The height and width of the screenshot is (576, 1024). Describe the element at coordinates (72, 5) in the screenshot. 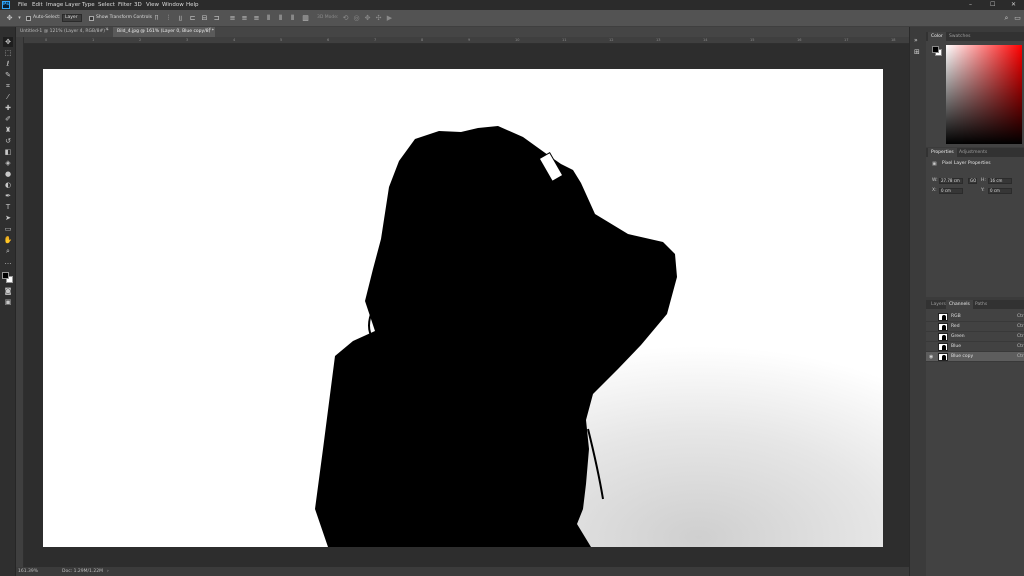

I see `menu-layer: Layer` at that location.